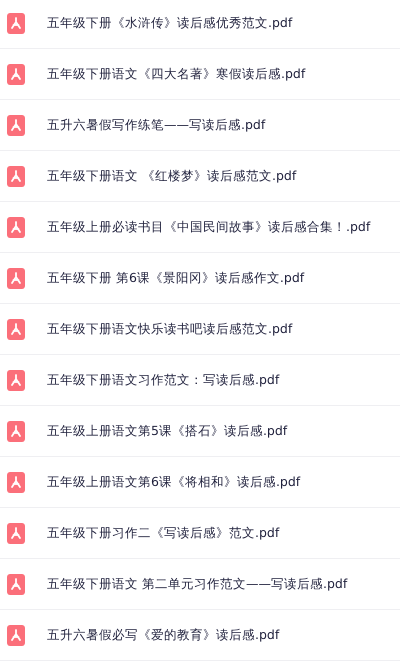 Image resolution: width=400 pixels, height=662 pixels. I want to click on file-name: 五升六暑假必写《爱的教育》读后感.pdf, so click(163, 635).